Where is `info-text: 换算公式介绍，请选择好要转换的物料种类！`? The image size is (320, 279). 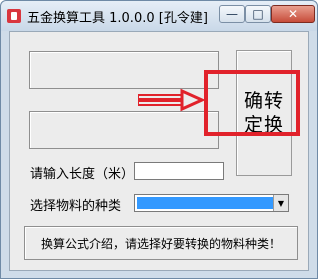
info-text: 换算公式介绍，请选择好要转换的物料种类！ is located at coordinates (160, 243).